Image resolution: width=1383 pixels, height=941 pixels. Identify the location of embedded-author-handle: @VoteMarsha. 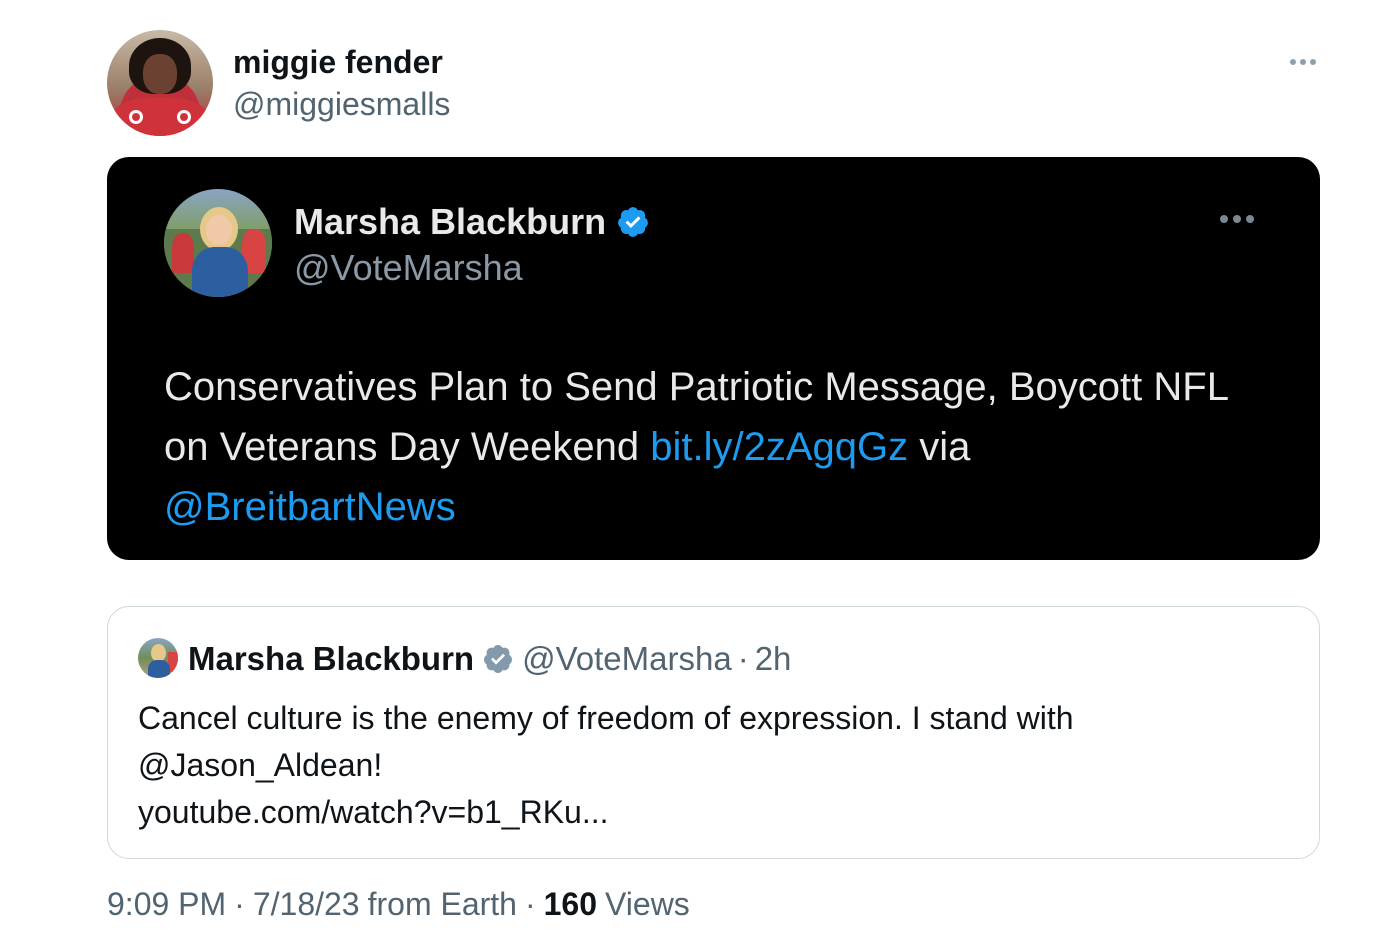
(408, 267).